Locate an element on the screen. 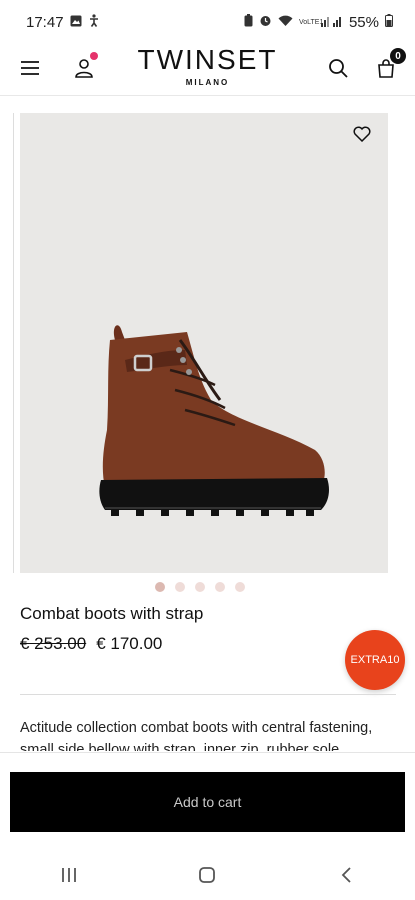 This screenshot has width=415, height=900. recent-apps-icon is located at coordinates (69, 875).